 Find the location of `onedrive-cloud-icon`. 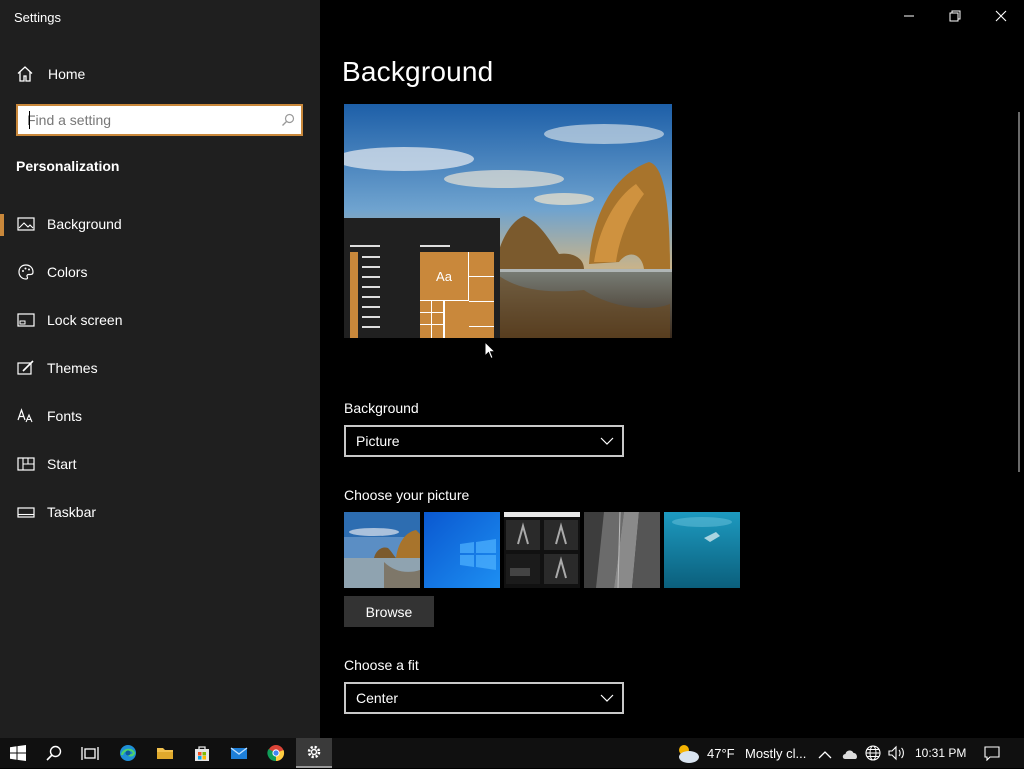

onedrive-cloud-icon is located at coordinates (850, 756).